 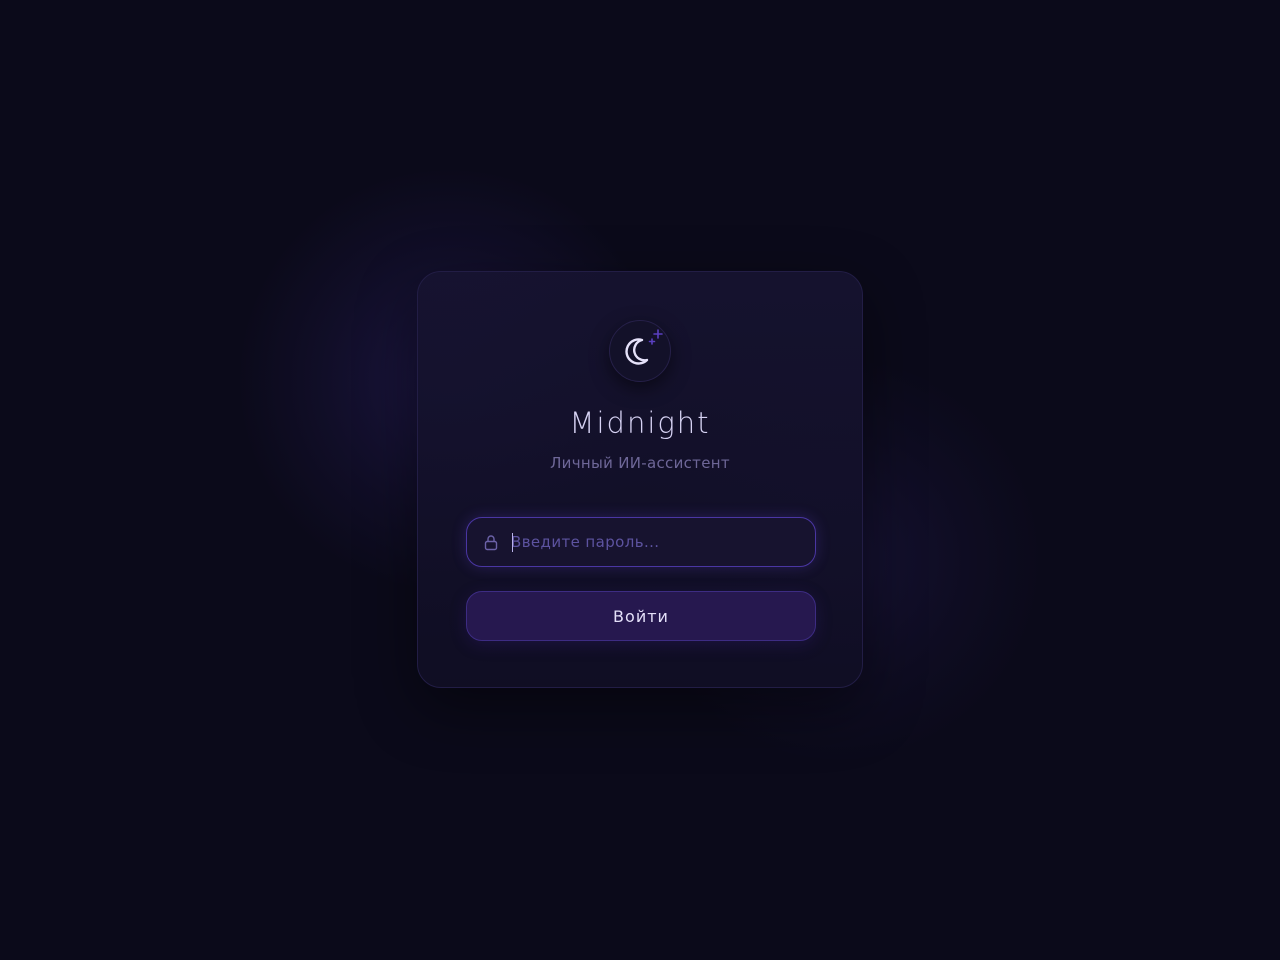 What do you see at coordinates (491, 544) in the screenshot?
I see `lock-icon` at bounding box center [491, 544].